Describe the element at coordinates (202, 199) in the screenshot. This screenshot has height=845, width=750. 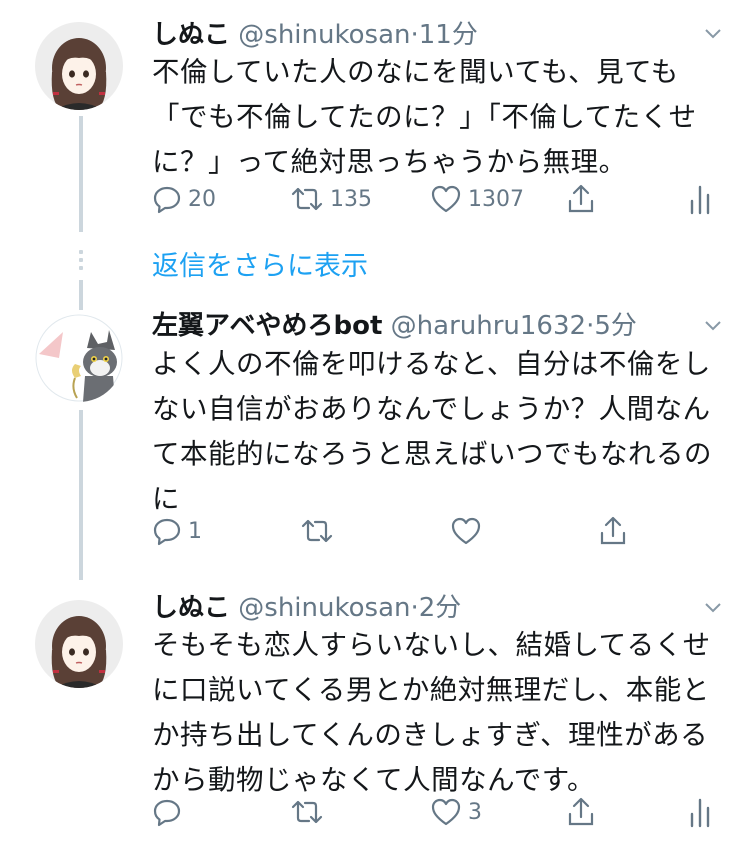
I see `reply-count: 20` at that location.